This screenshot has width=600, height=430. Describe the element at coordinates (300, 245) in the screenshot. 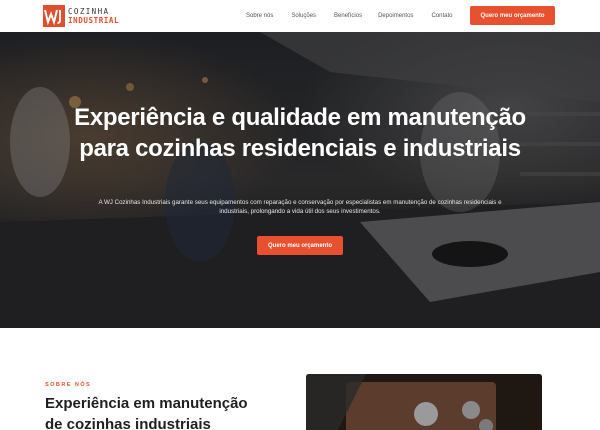

I see `hero-quote-button: Quero meu orçamento` at that location.